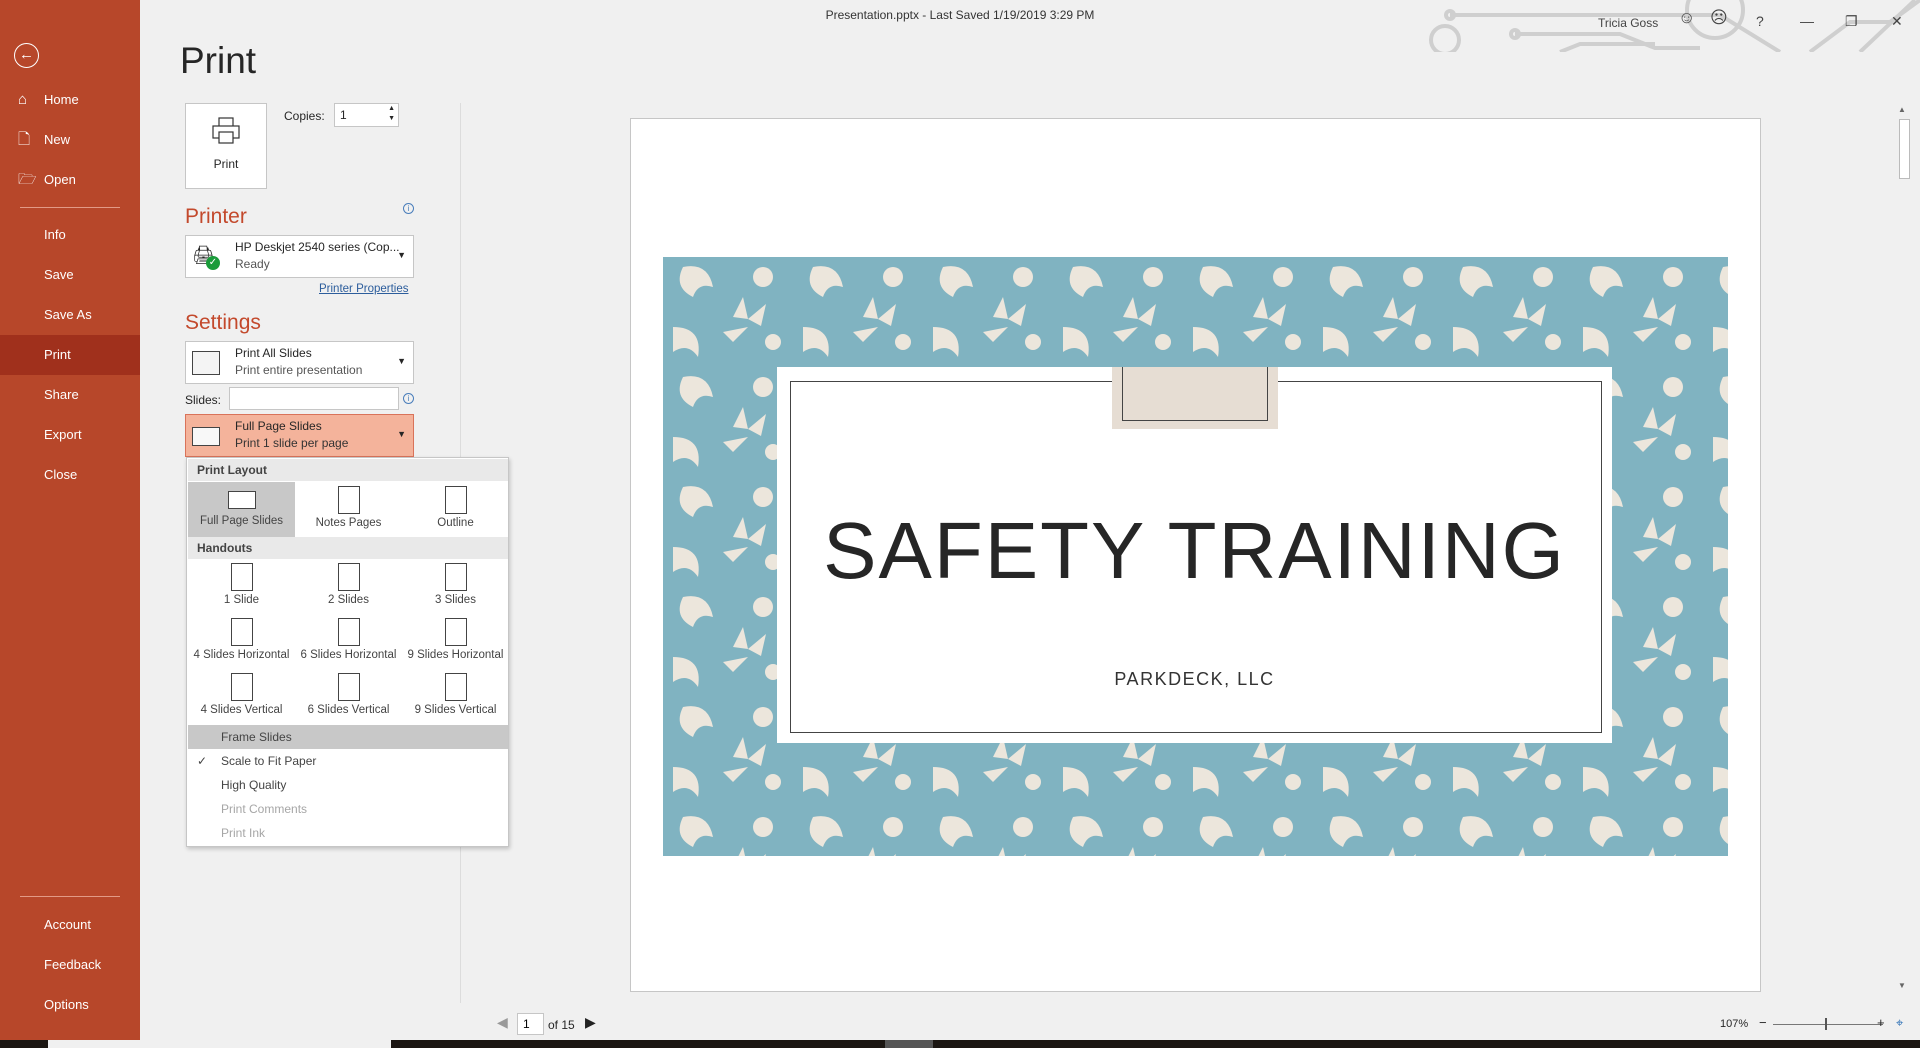 This screenshot has width=1920, height=1048. I want to click on next-page-button: ▶, so click(590, 1022).